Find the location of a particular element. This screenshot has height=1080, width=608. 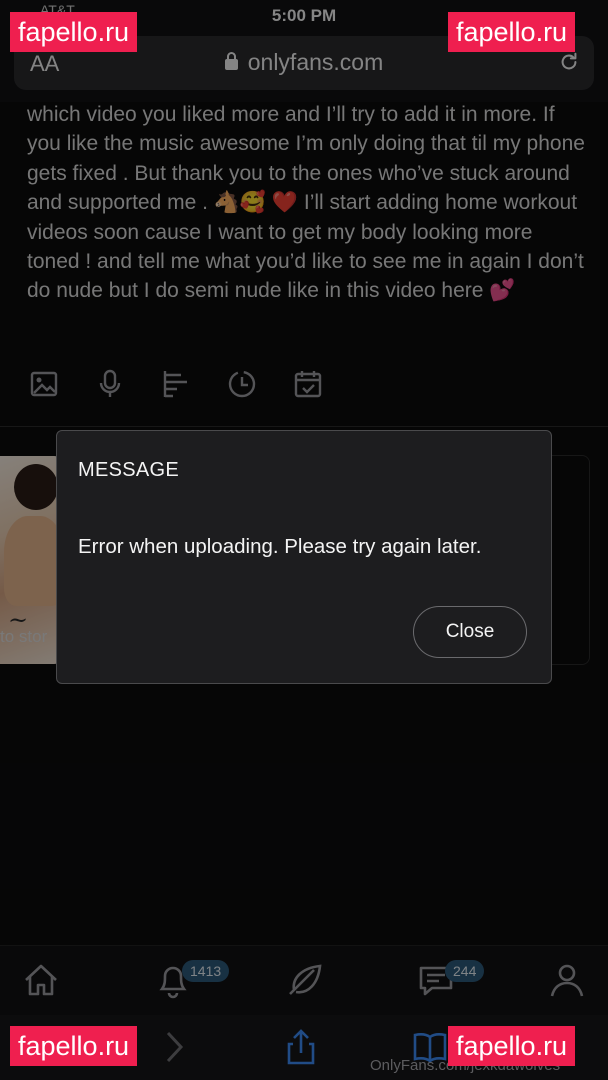

watermark-top-right: fapello.ru is located at coordinates (512, 32).